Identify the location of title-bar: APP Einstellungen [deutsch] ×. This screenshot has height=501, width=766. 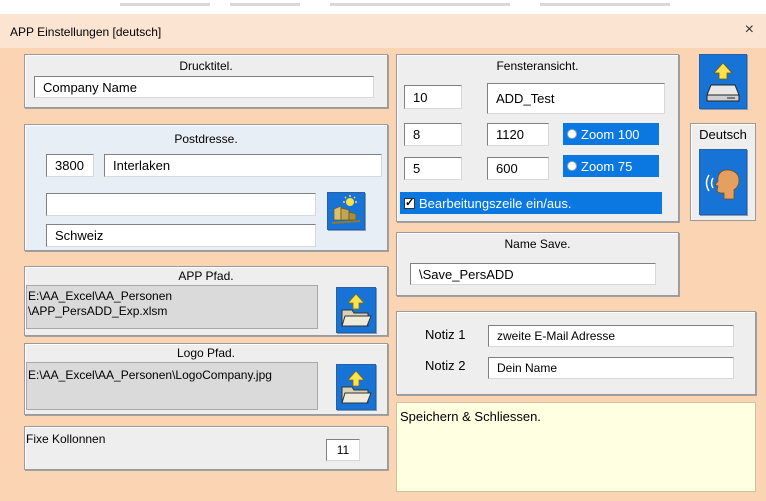
(383, 31).